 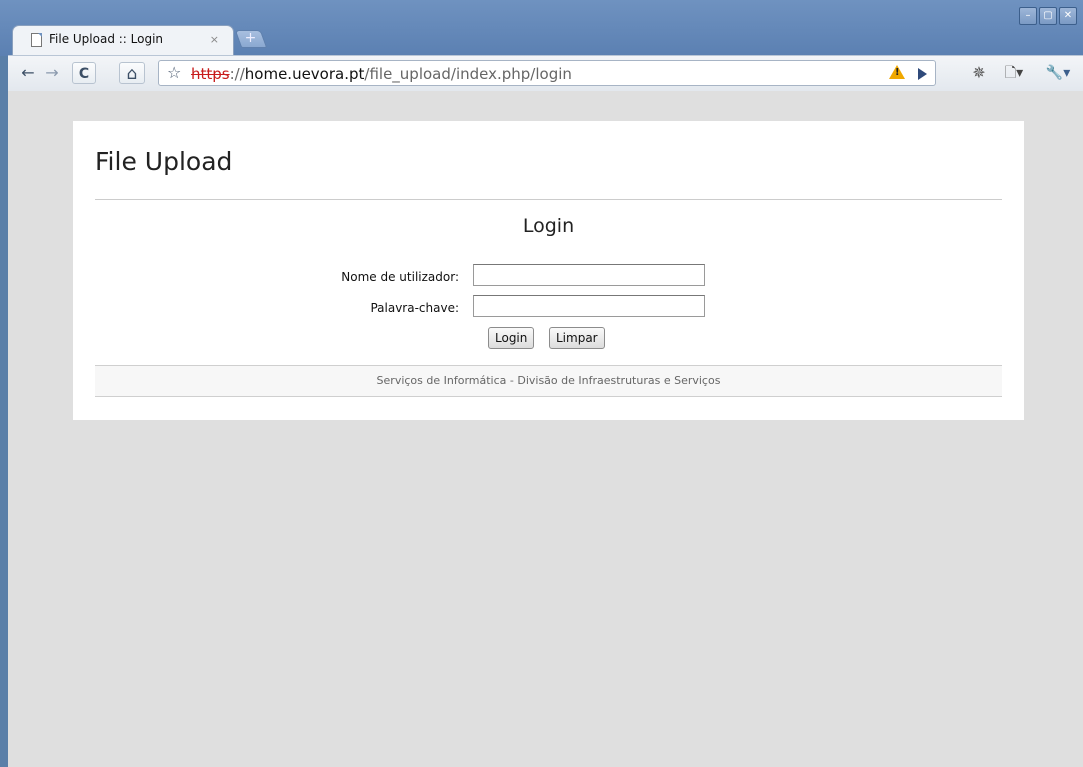 What do you see at coordinates (36, 40) in the screenshot?
I see `page-icon` at bounding box center [36, 40].